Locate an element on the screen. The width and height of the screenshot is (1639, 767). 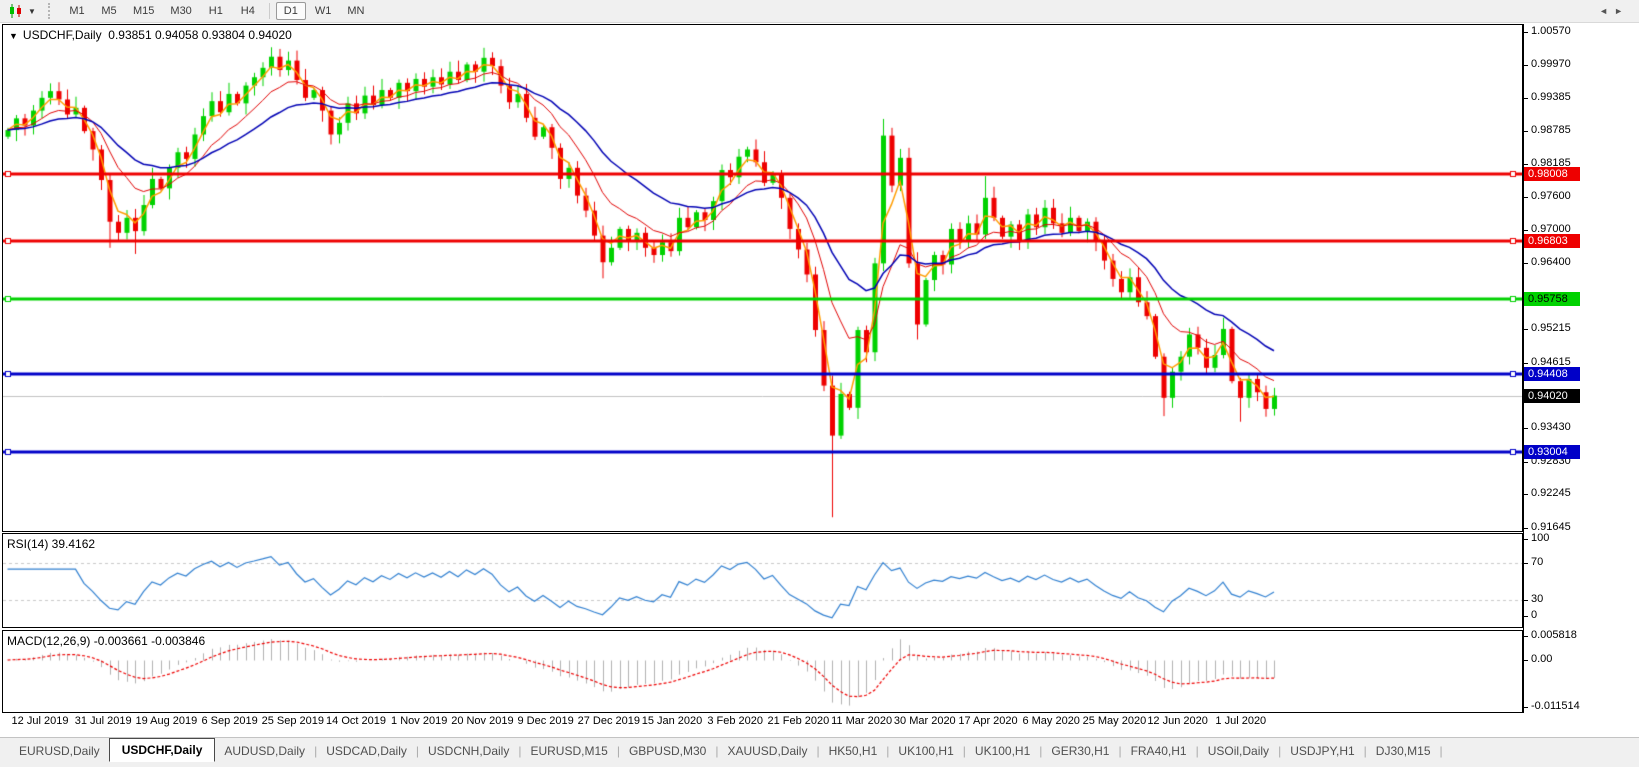
date-axis-label: 6 May 2020 is located at coordinates (1051, 721).